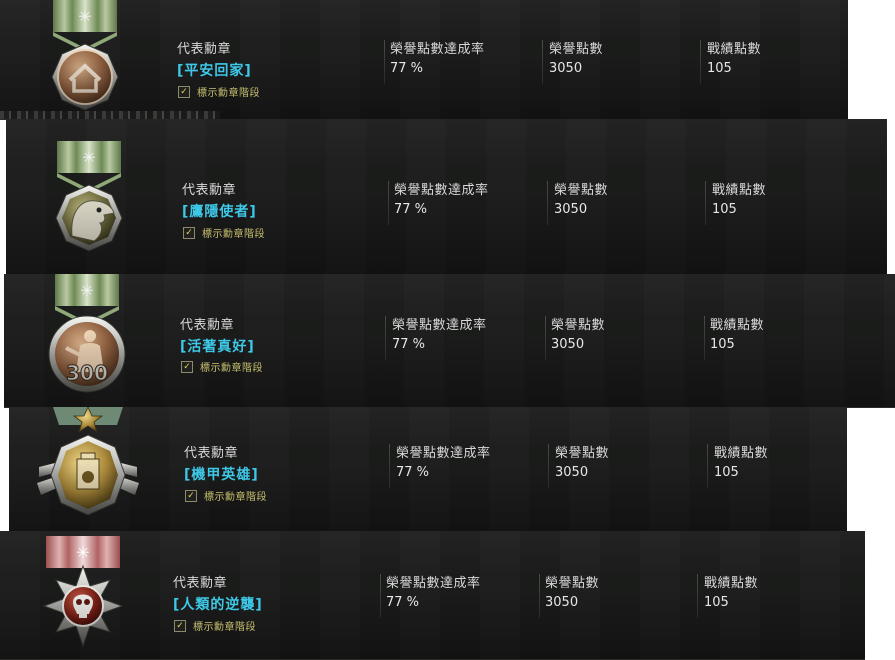  Describe the element at coordinates (218, 593) in the screenshot. I see `medal-info: 代表勳章 [人類的逆襲]` at that location.